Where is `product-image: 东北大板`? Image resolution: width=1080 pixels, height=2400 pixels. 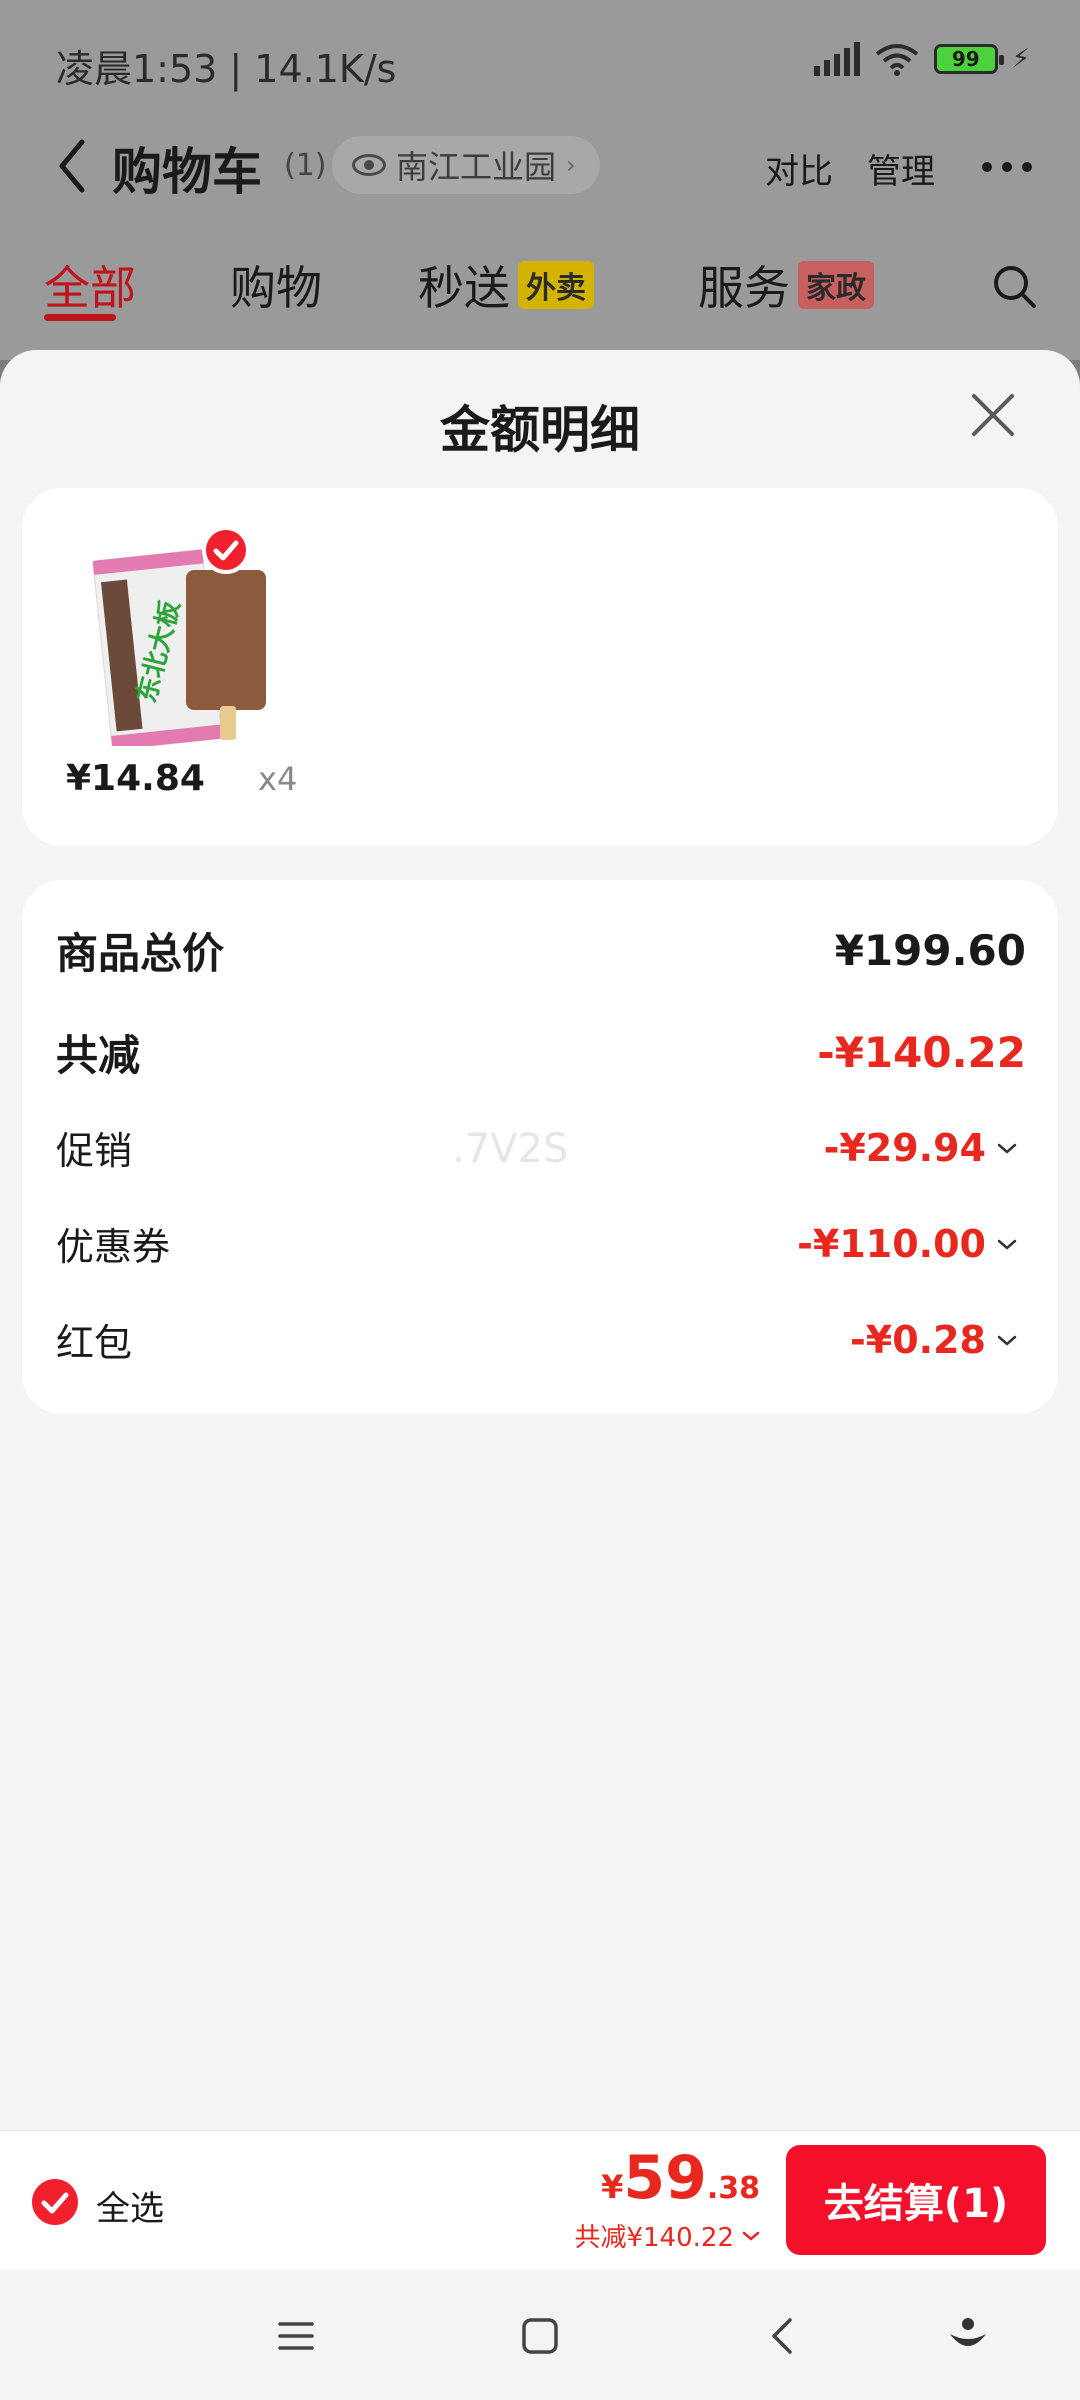 product-image: 东北大板 is located at coordinates (179, 641).